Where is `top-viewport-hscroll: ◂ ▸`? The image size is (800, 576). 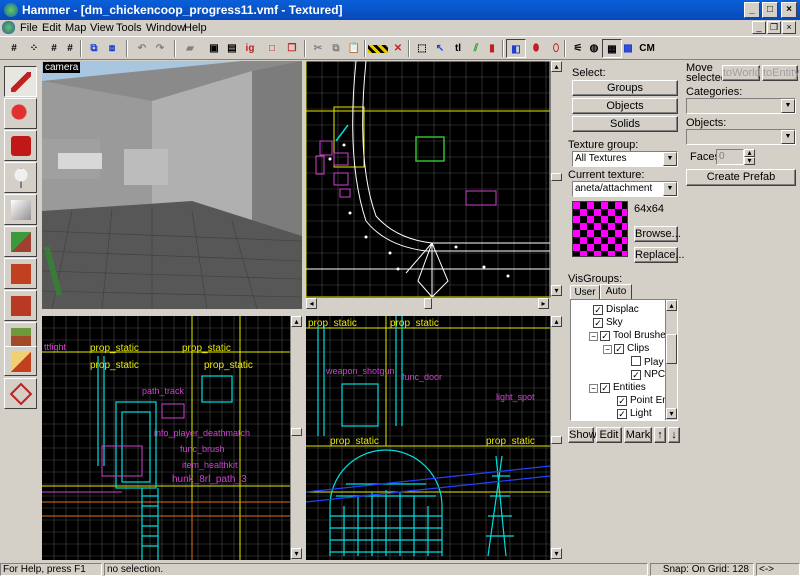 top-viewport-hscroll: ◂ ▸ is located at coordinates (428, 303).